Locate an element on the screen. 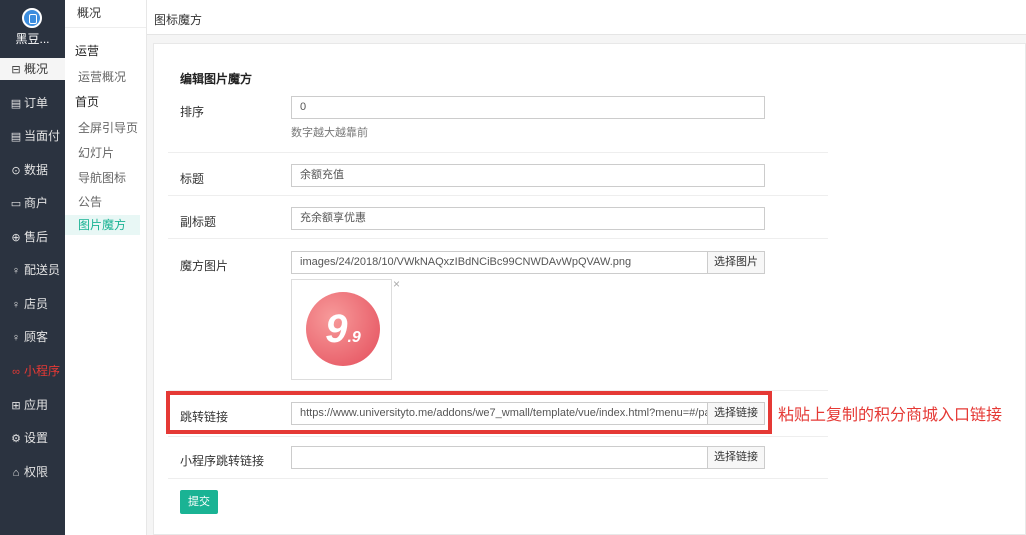  sort-input: 0 is located at coordinates (528, 107).